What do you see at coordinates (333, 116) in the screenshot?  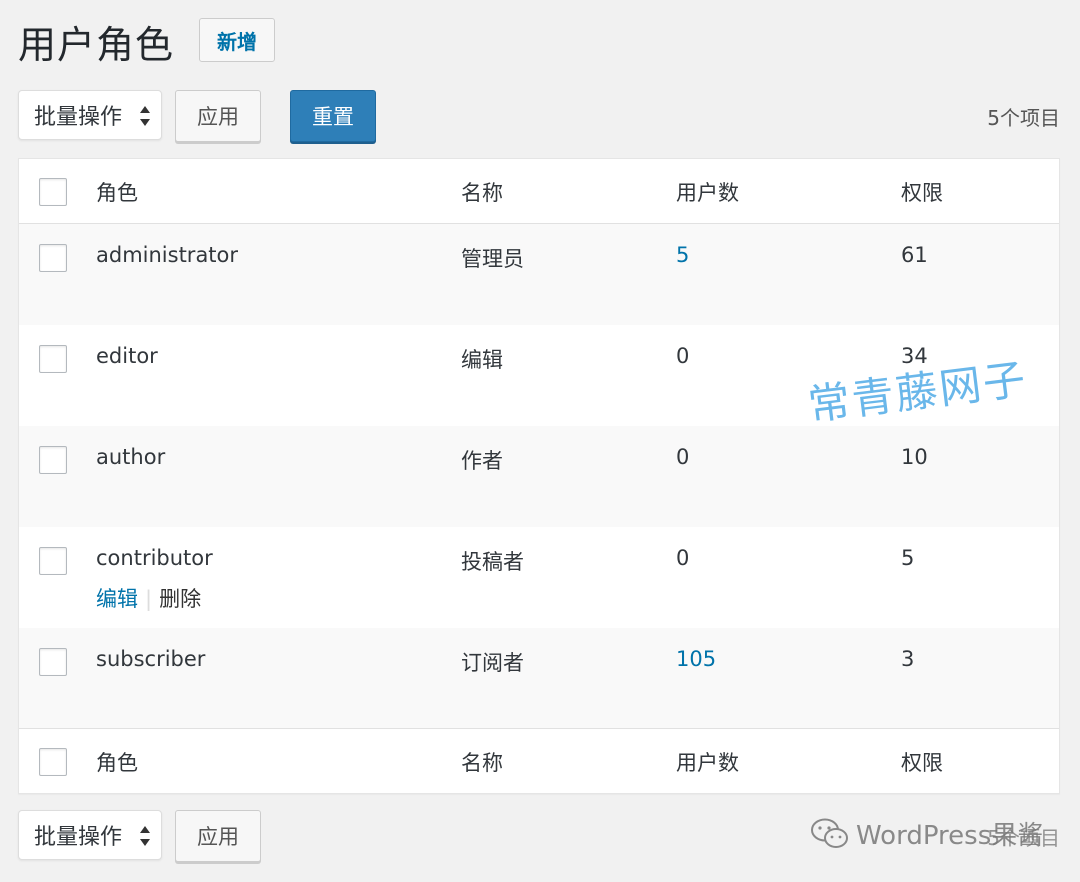 I see `reset-button: 重置` at bounding box center [333, 116].